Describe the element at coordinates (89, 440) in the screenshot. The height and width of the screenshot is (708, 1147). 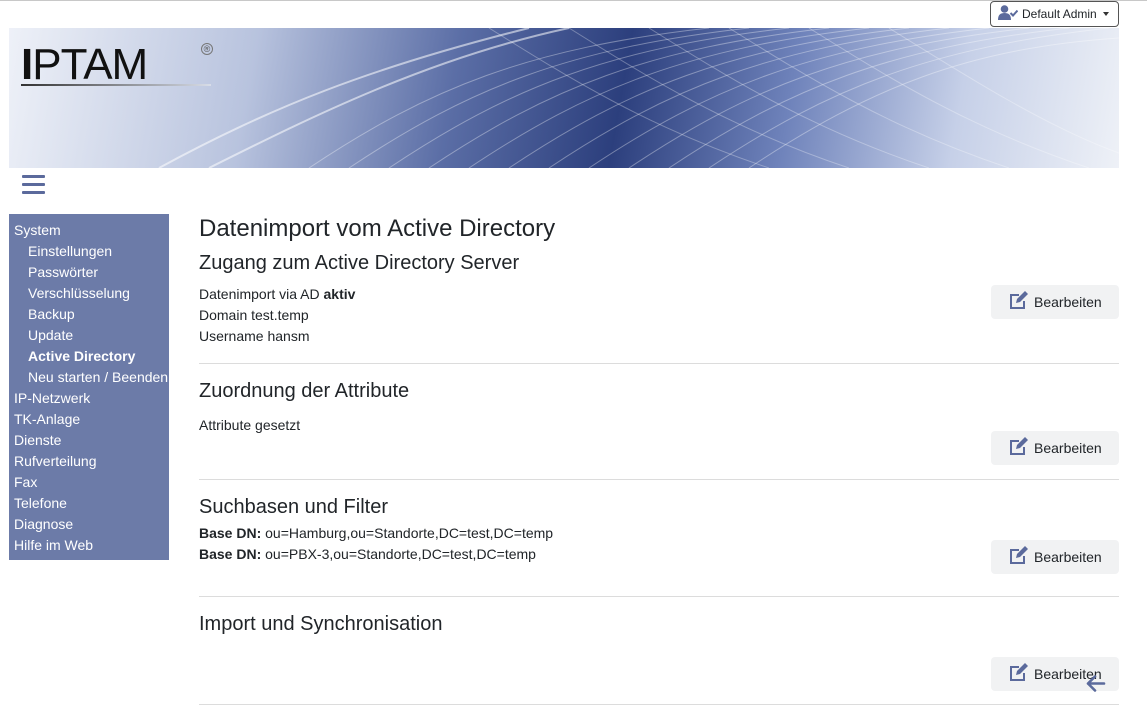
I see `sidebar-item-dienste: Dienste` at that location.